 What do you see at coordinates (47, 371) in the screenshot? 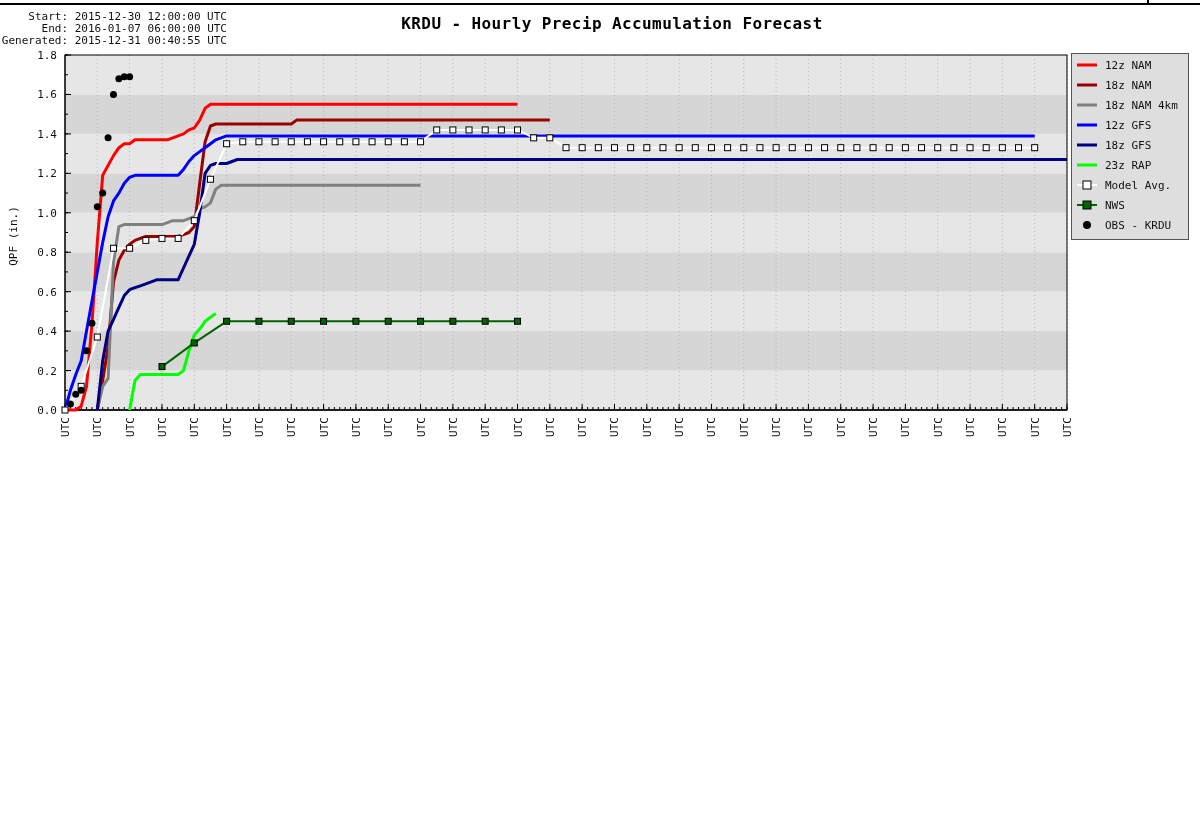
I see `y-tick-label: 0.2` at bounding box center [47, 371].